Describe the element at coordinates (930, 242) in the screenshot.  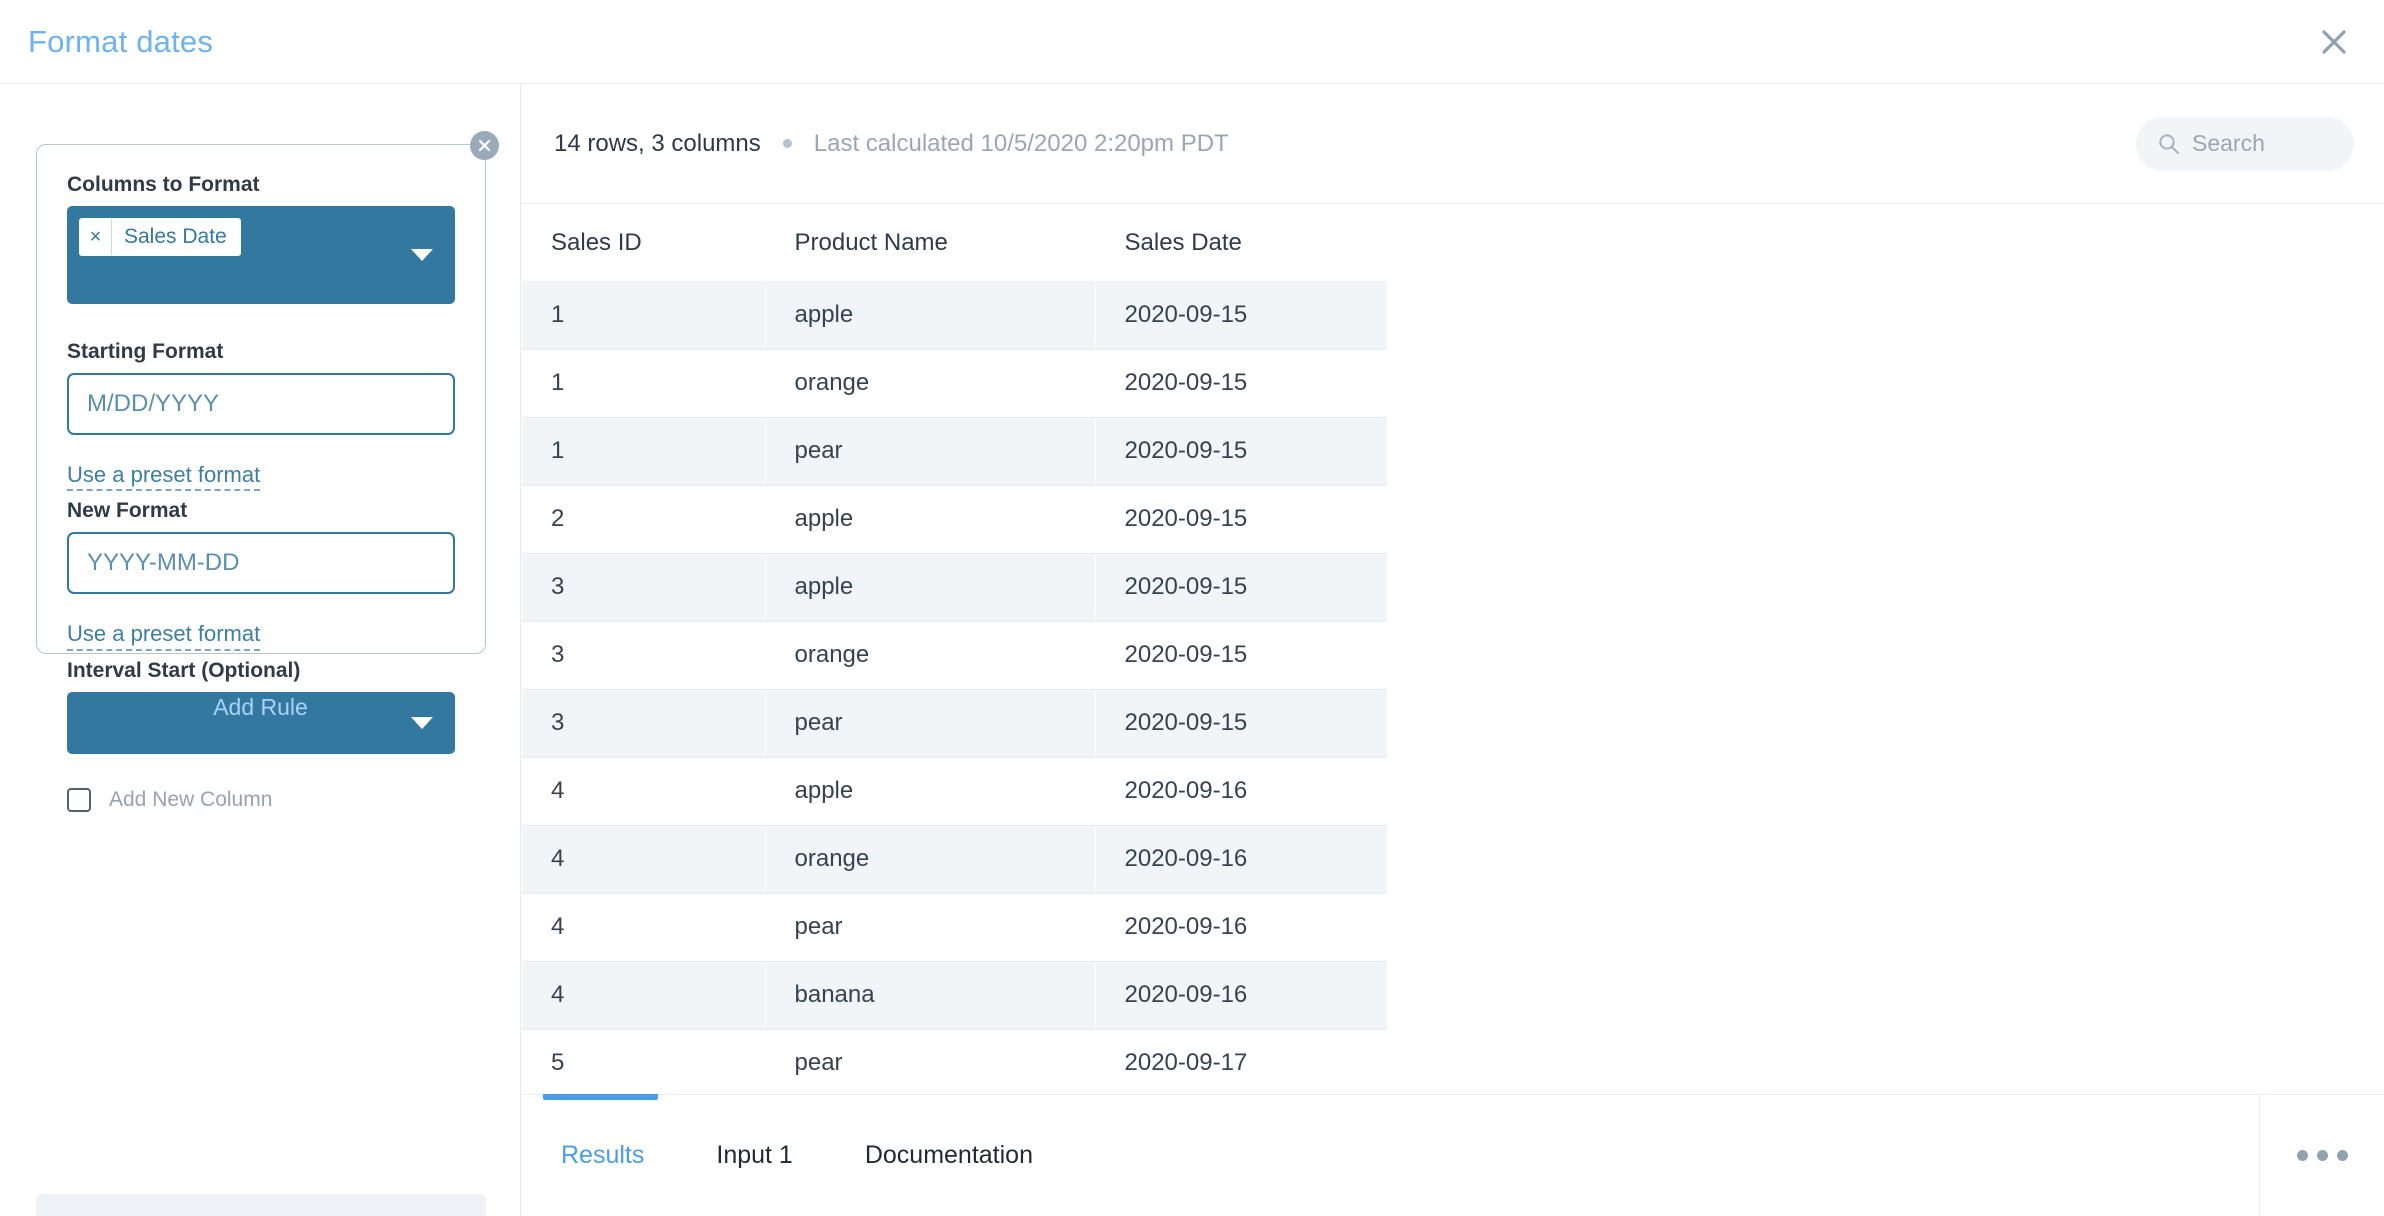
I see `column-header-product-name: Product Name` at that location.